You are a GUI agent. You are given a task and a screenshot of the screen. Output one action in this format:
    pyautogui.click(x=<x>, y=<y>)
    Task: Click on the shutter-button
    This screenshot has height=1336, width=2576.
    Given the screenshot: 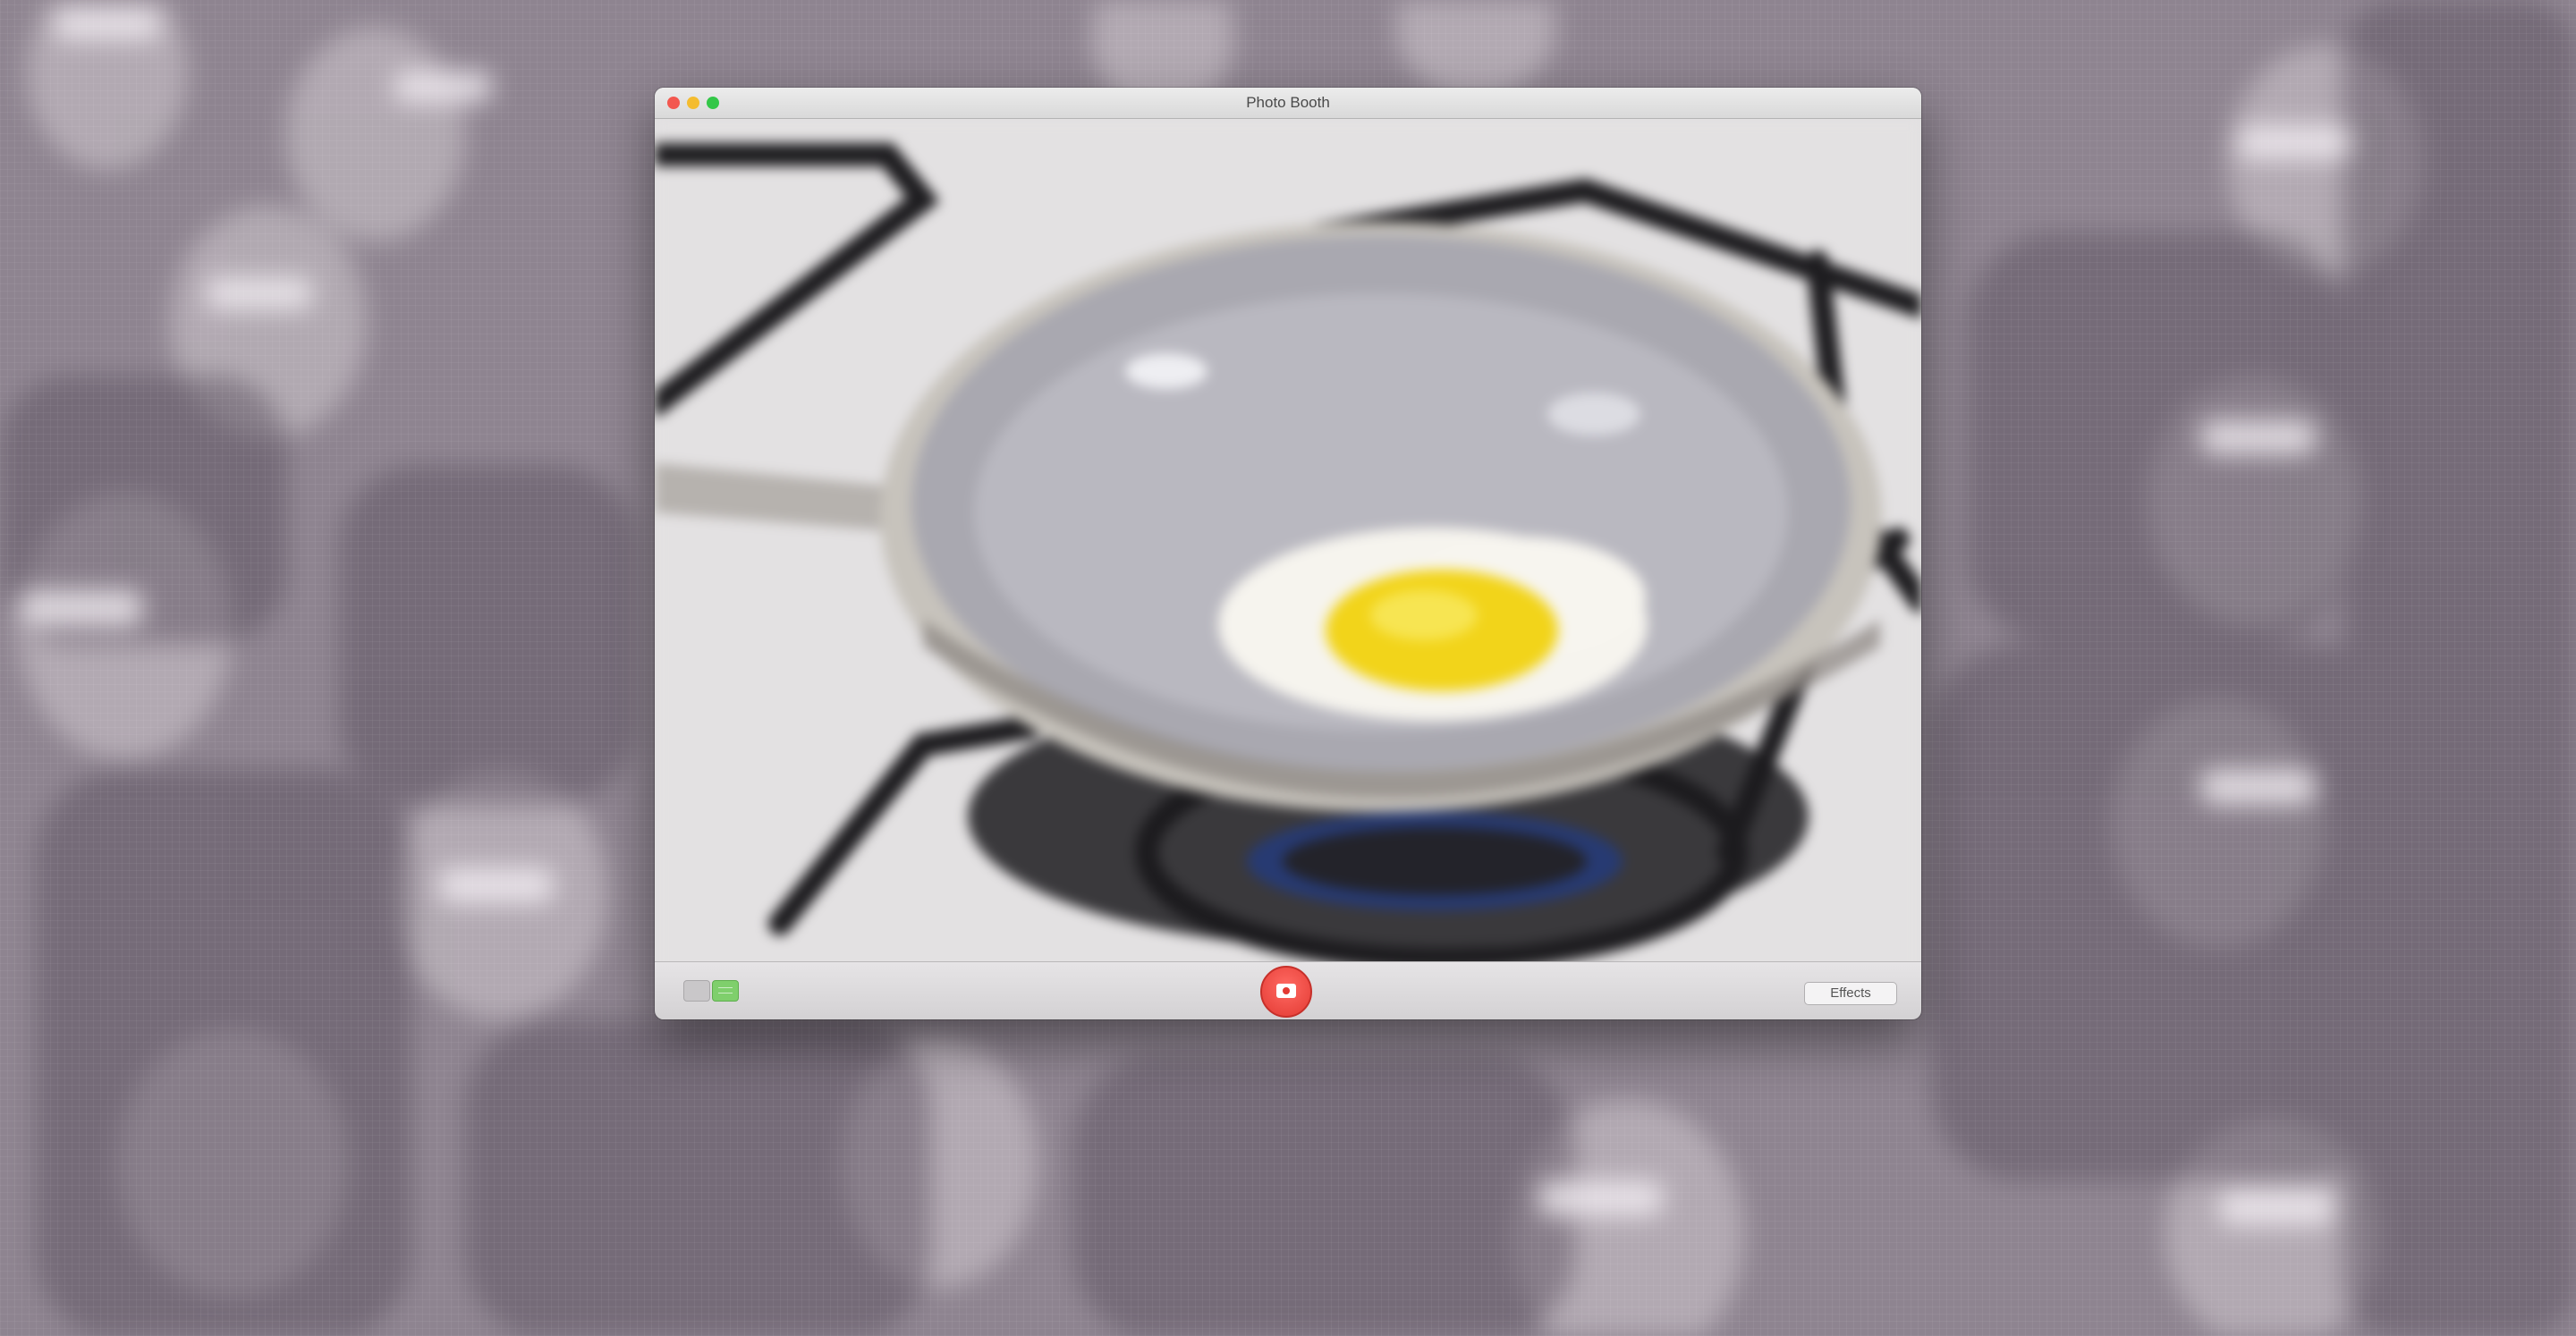 What is the action you would take?
    pyautogui.click(x=1286, y=992)
    